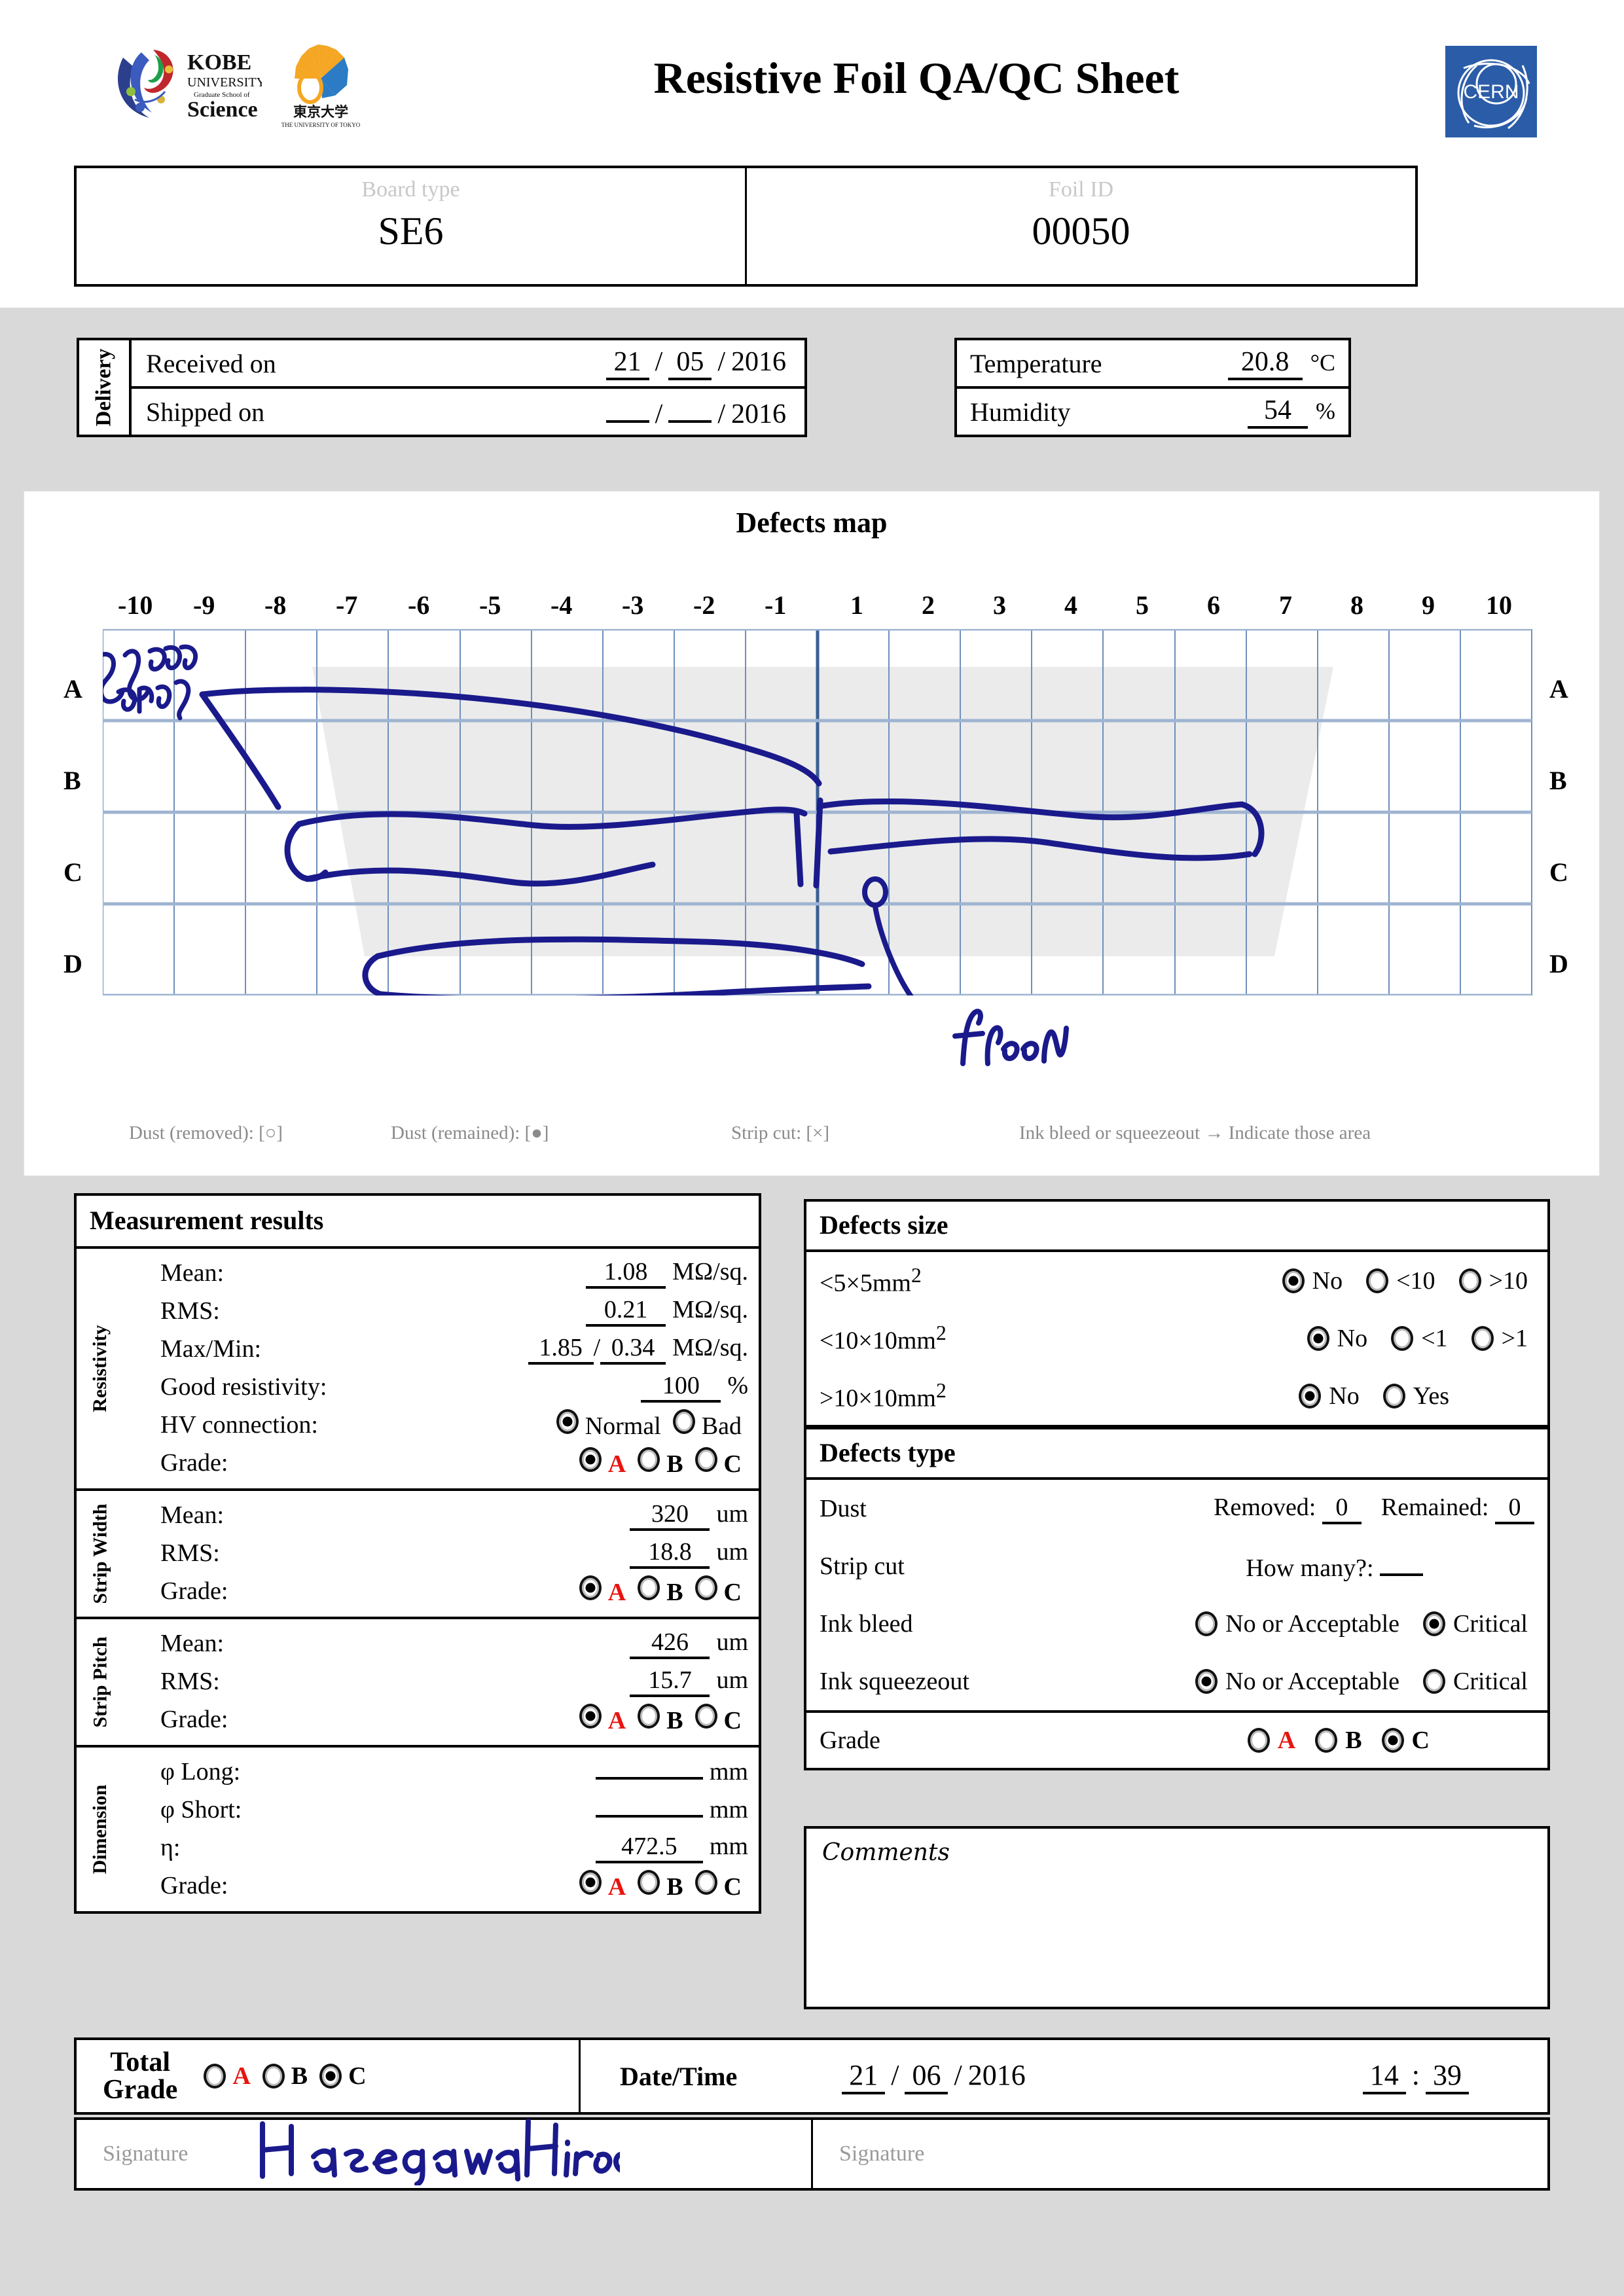  Describe the element at coordinates (436, 1311) in the screenshot. I see `resistivity-rms-row: RMS: 0.21 MΩ/sq.` at that location.